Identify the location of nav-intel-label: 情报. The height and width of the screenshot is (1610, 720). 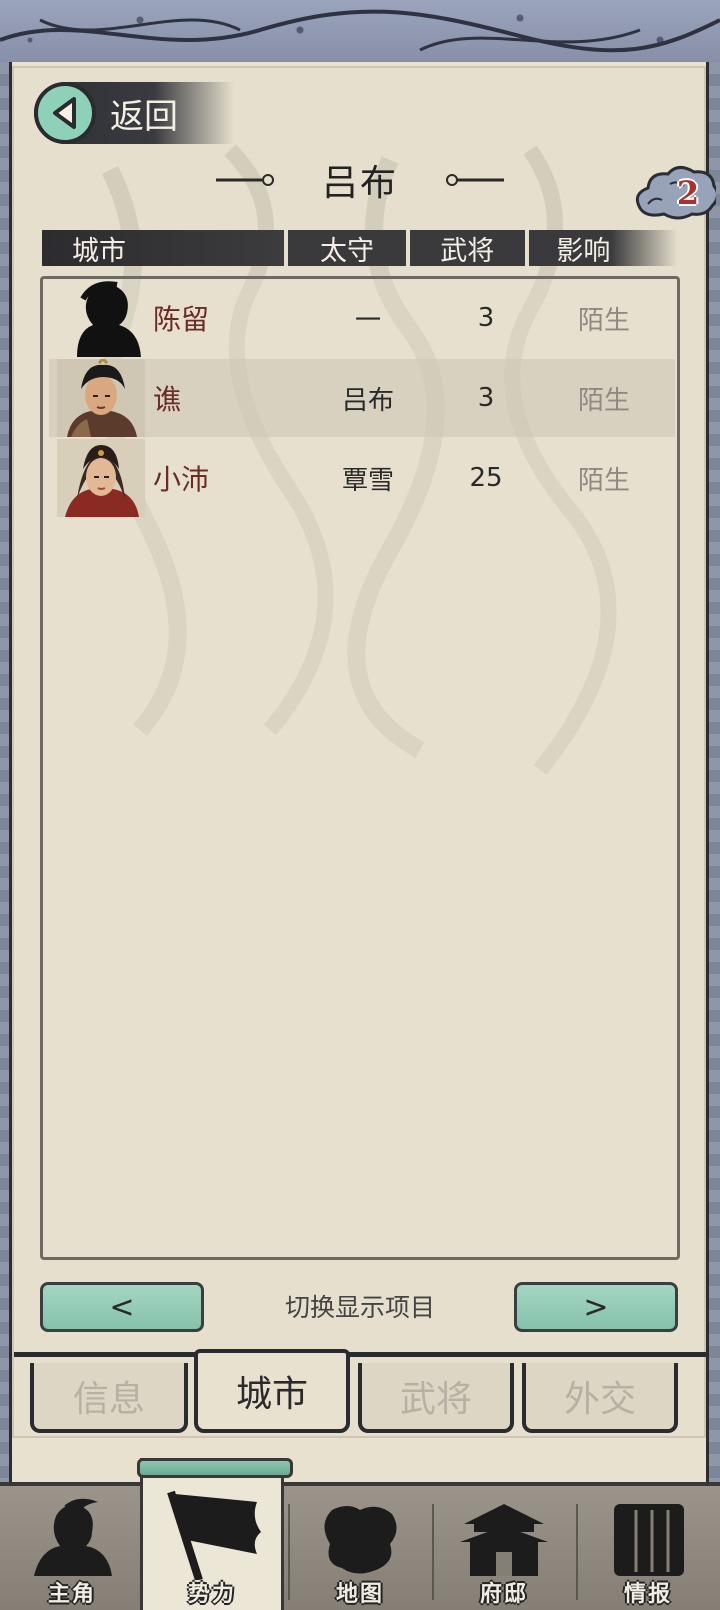
(647, 1594).